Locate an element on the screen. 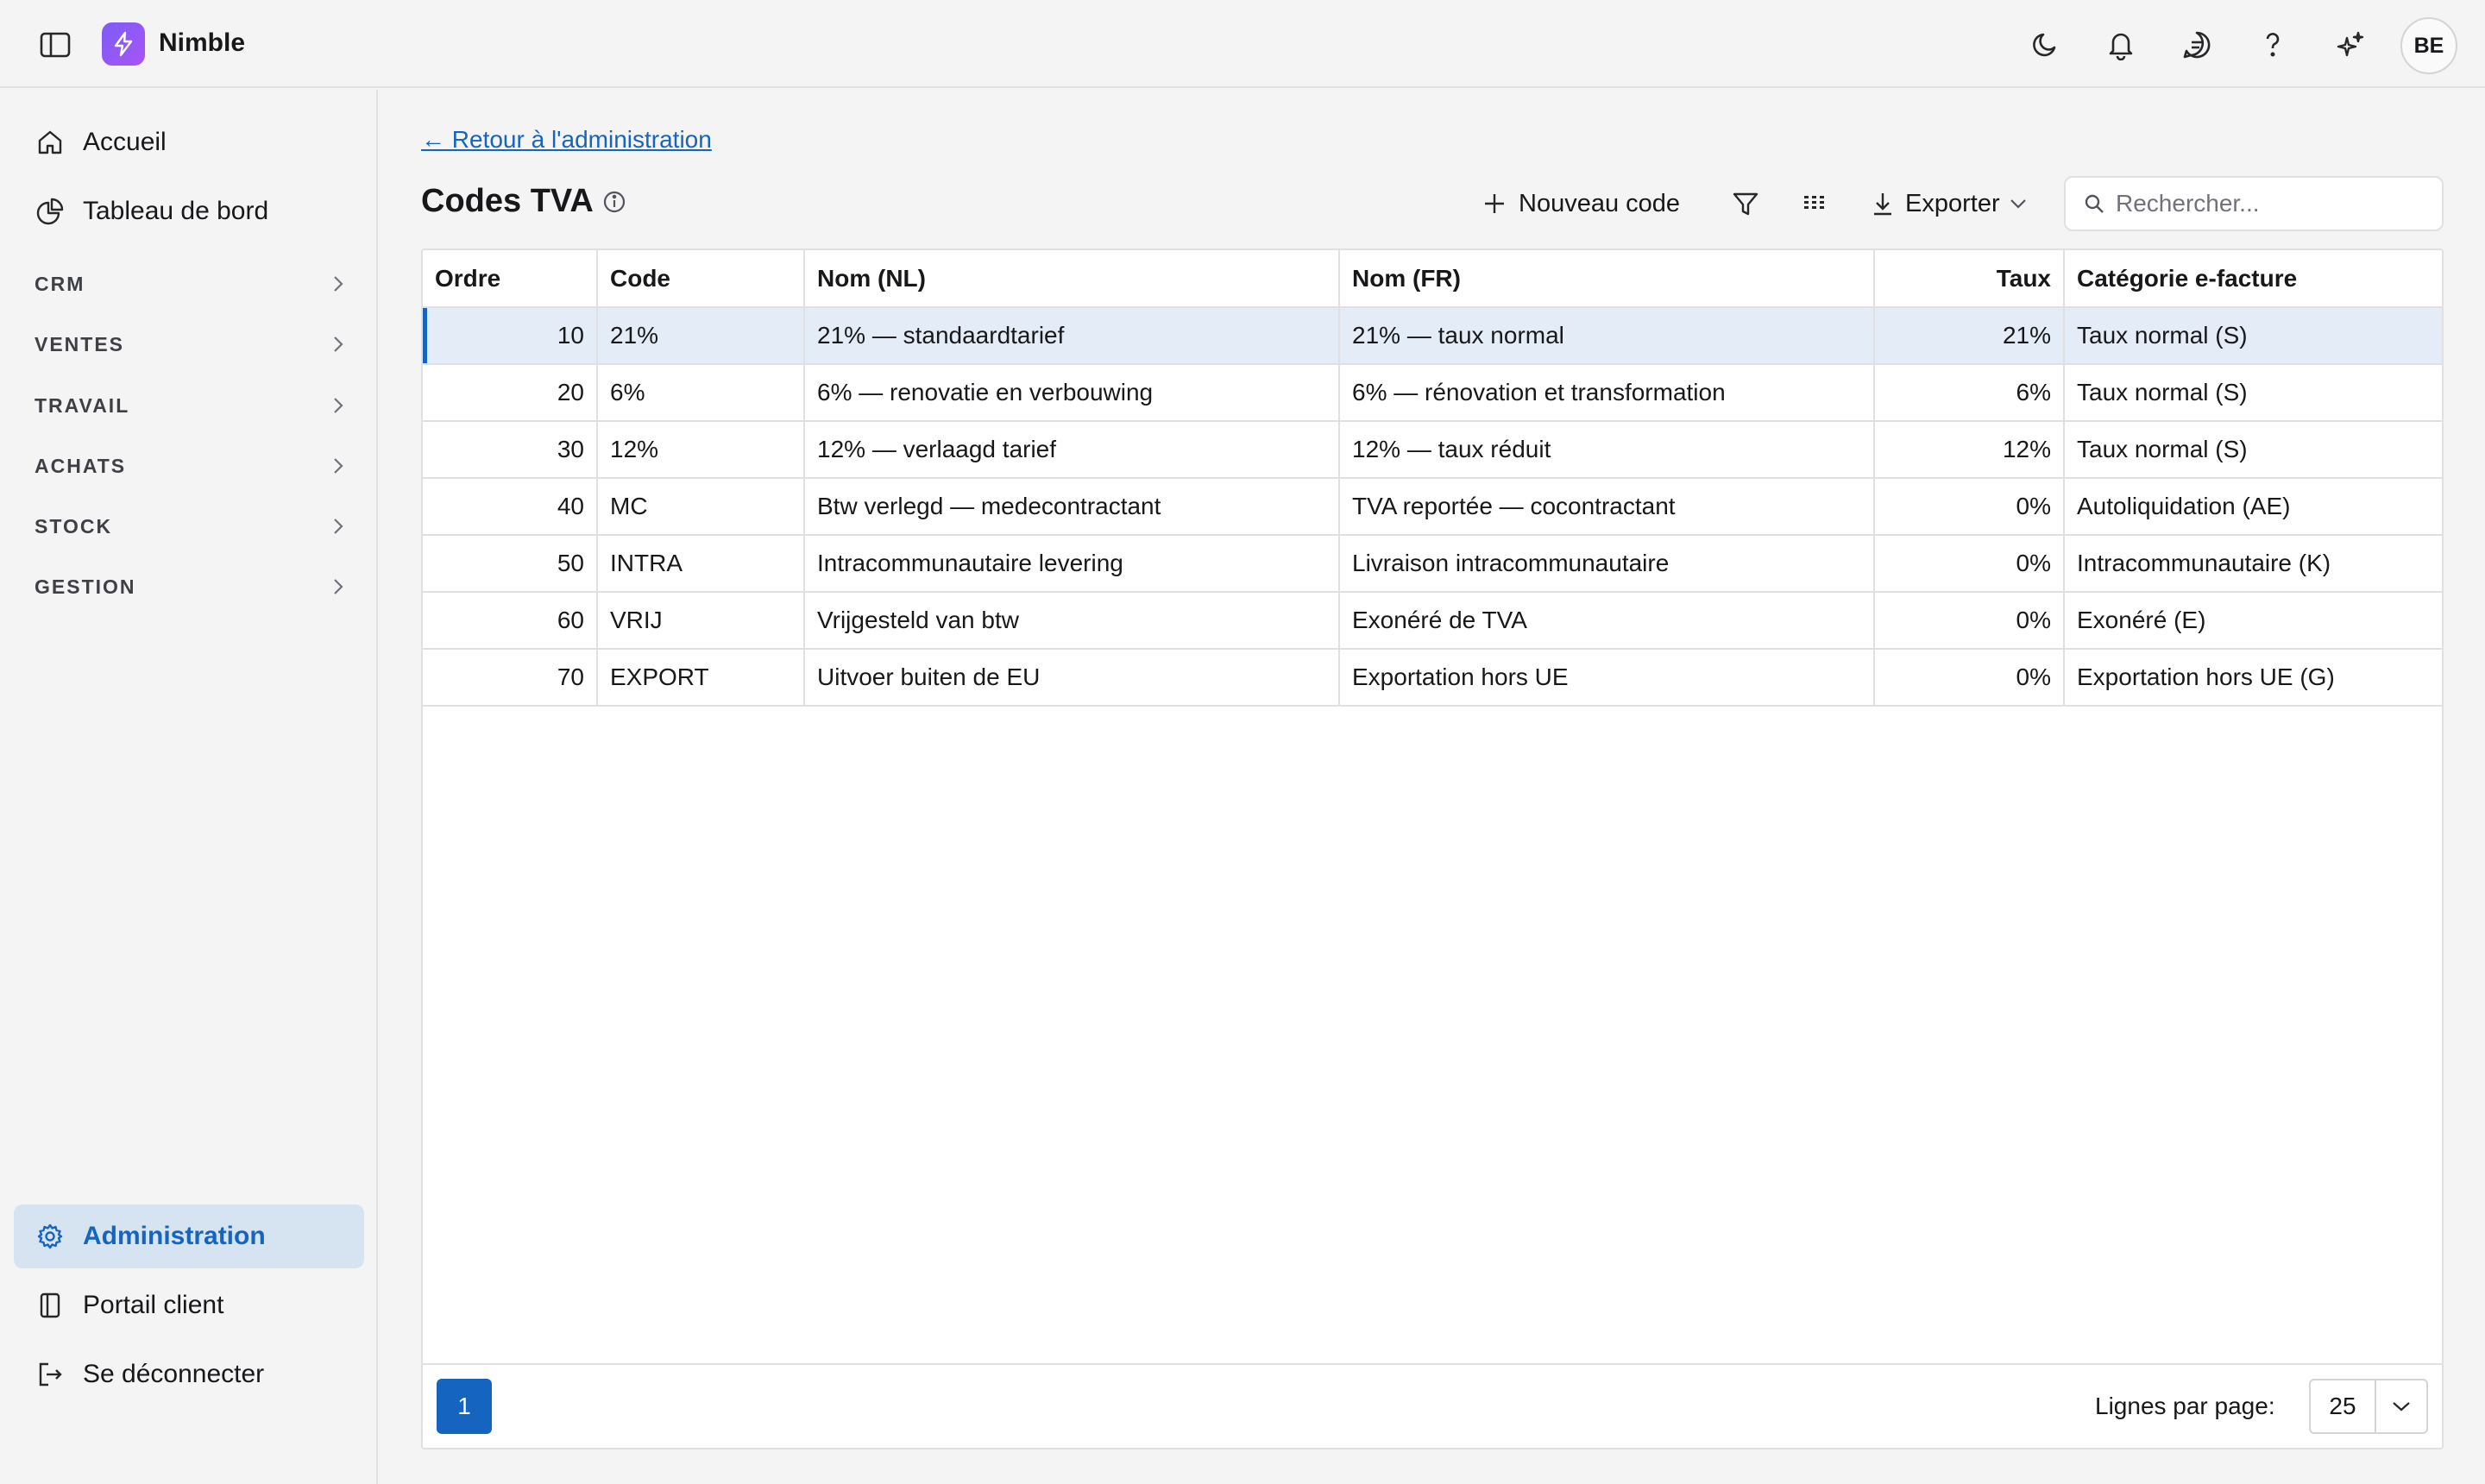 This screenshot has height=1484, width=2485. cell-taux: 12% is located at coordinates (1969, 450).